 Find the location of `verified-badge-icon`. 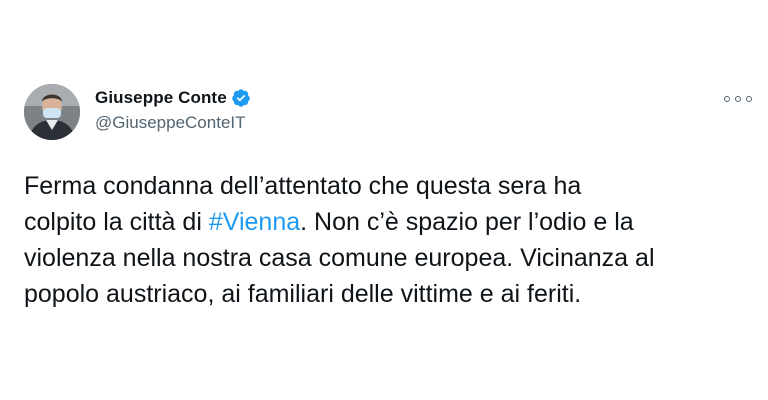

verified-badge-icon is located at coordinates (241, 98).